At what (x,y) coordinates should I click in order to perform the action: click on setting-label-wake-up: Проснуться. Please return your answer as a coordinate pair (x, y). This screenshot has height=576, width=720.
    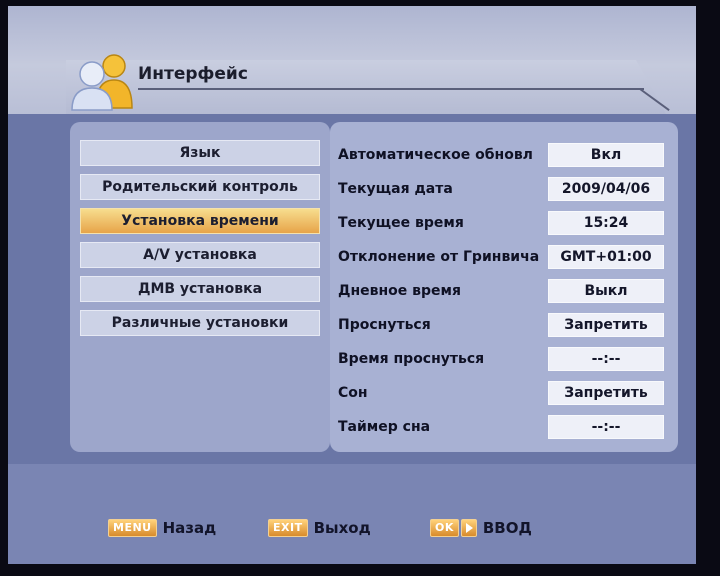
    Looking at the image, I should click on (384, 325).